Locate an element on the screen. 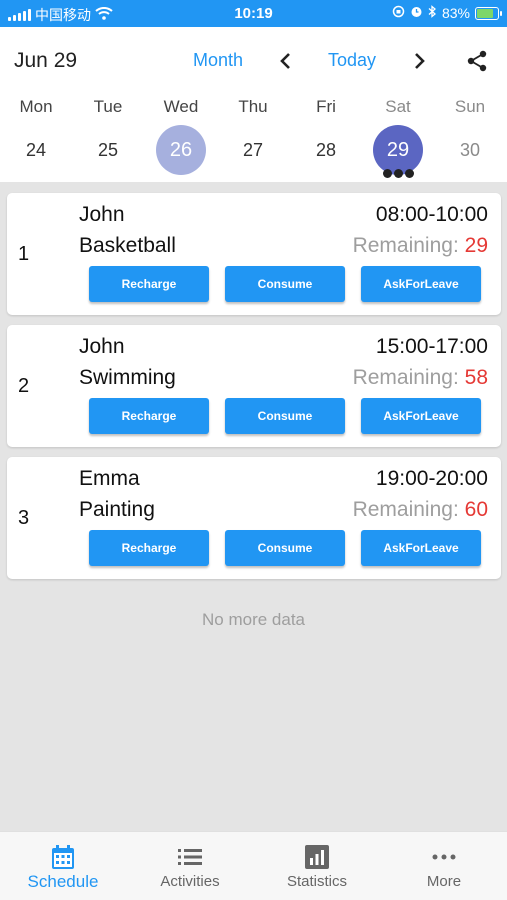 This screenshot has width=507, height=900. day-mon: Mon 24 is located at coordinates (36, 127).